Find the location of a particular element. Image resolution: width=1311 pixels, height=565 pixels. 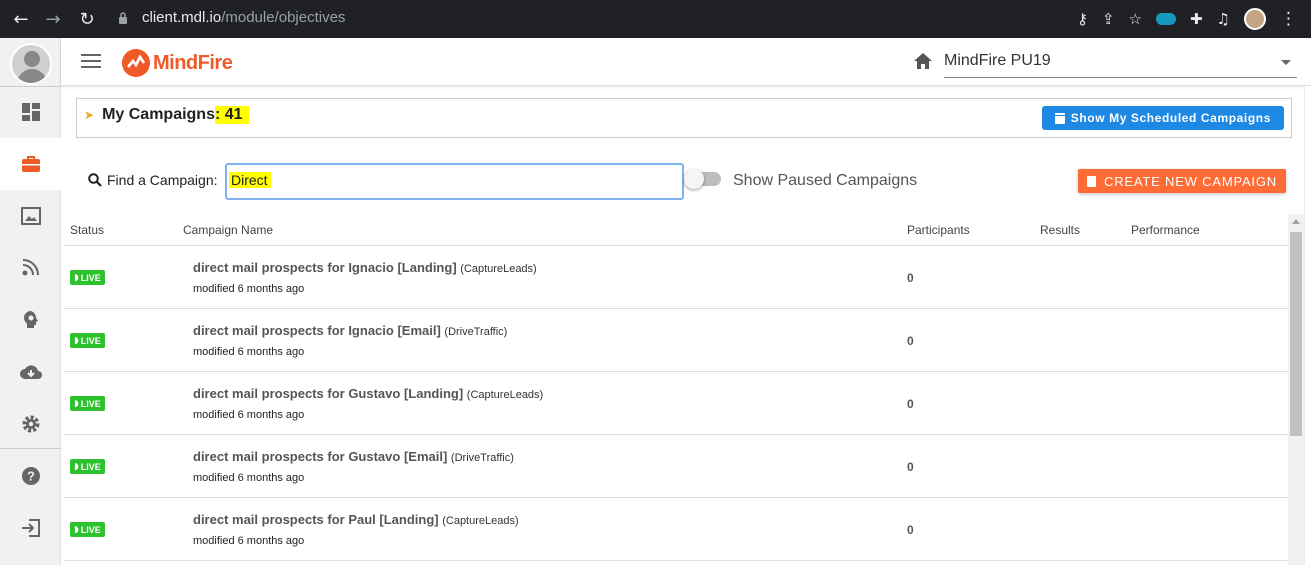

campaigns-count: : 41 is located at coordinates (231, 115).